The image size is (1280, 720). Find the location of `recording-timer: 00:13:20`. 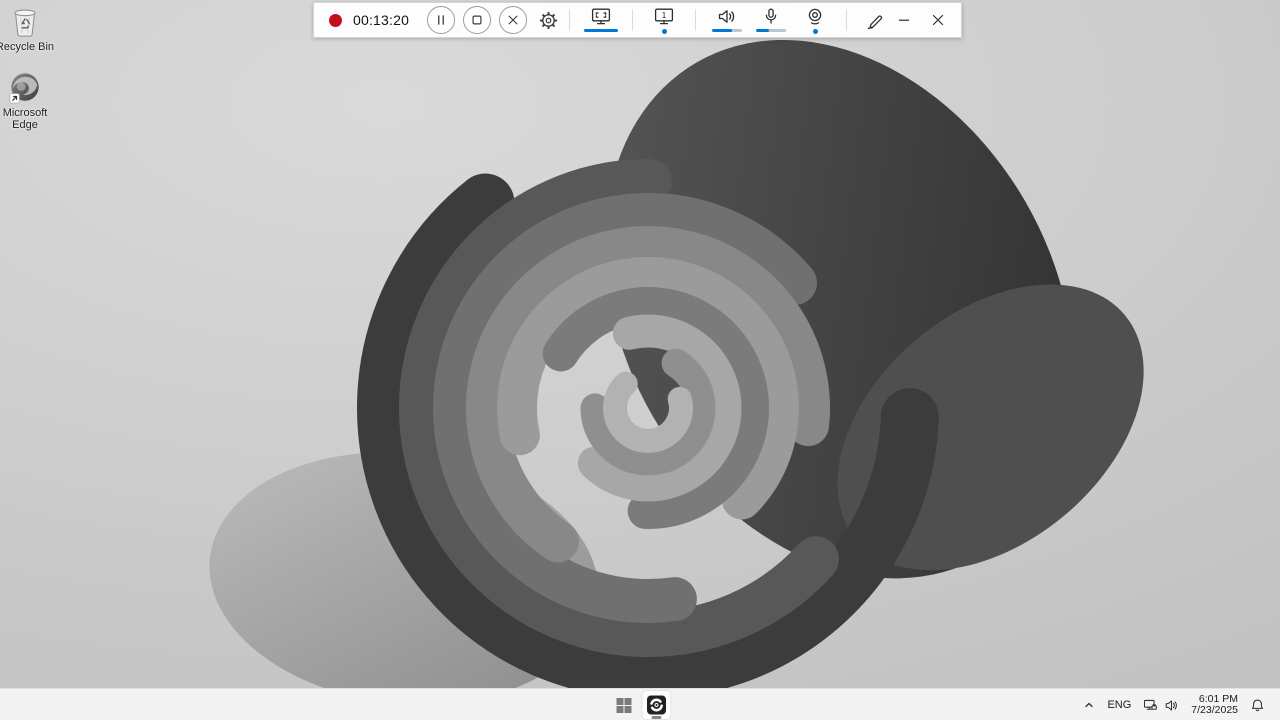

recording-timer: 00:13:20 is located at coordinates (381, 20).